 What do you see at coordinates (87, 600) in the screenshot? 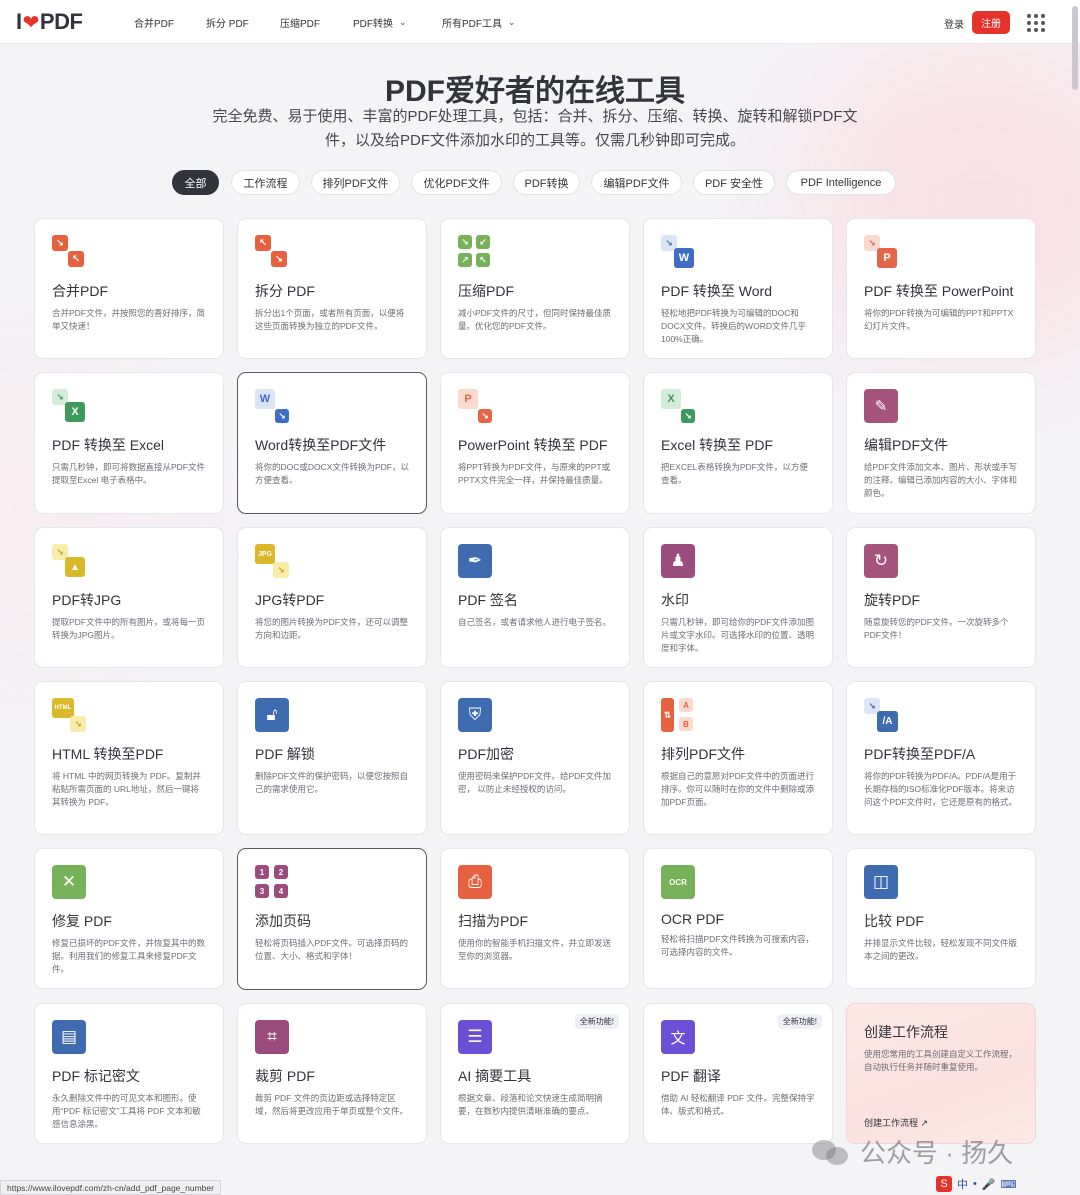
I see `tool-title: PDF转JPG` at bounding box center [87, 600].